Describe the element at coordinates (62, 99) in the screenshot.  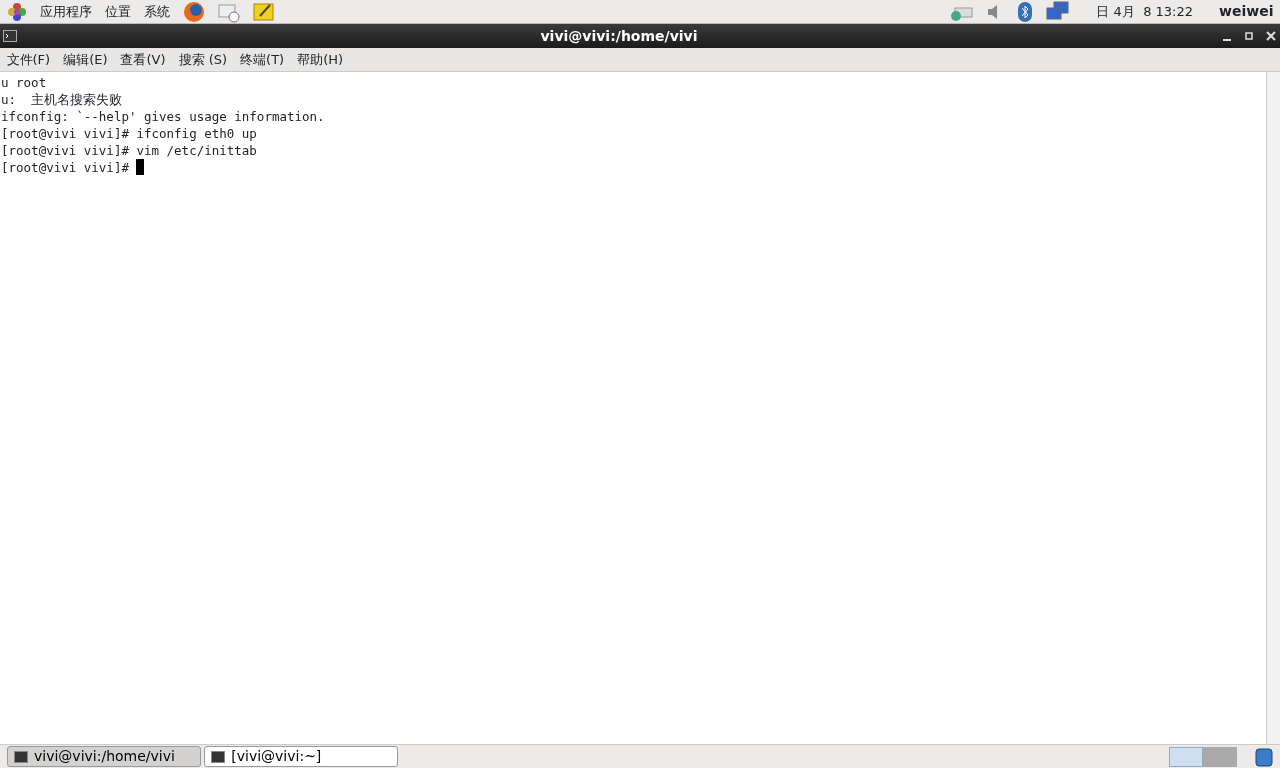
I see `terminal-line: u: 主机名搜索失败` at that location.